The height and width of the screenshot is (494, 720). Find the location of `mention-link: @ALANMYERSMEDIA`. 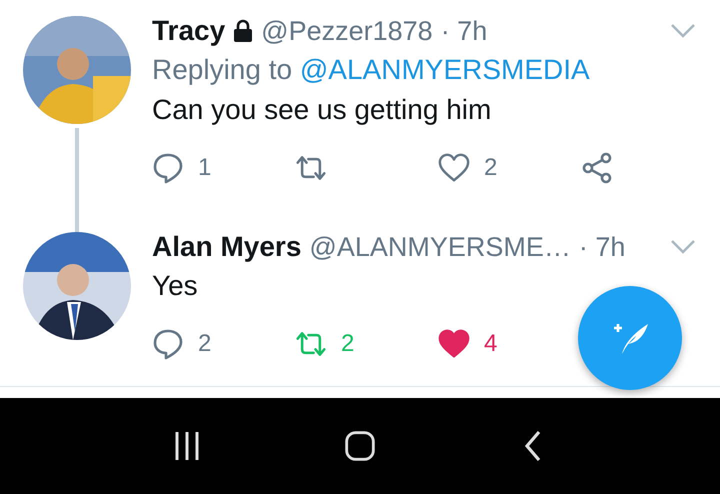

mention-link: @ALANMYERSMEDIA is located at coordinates (445, 69).